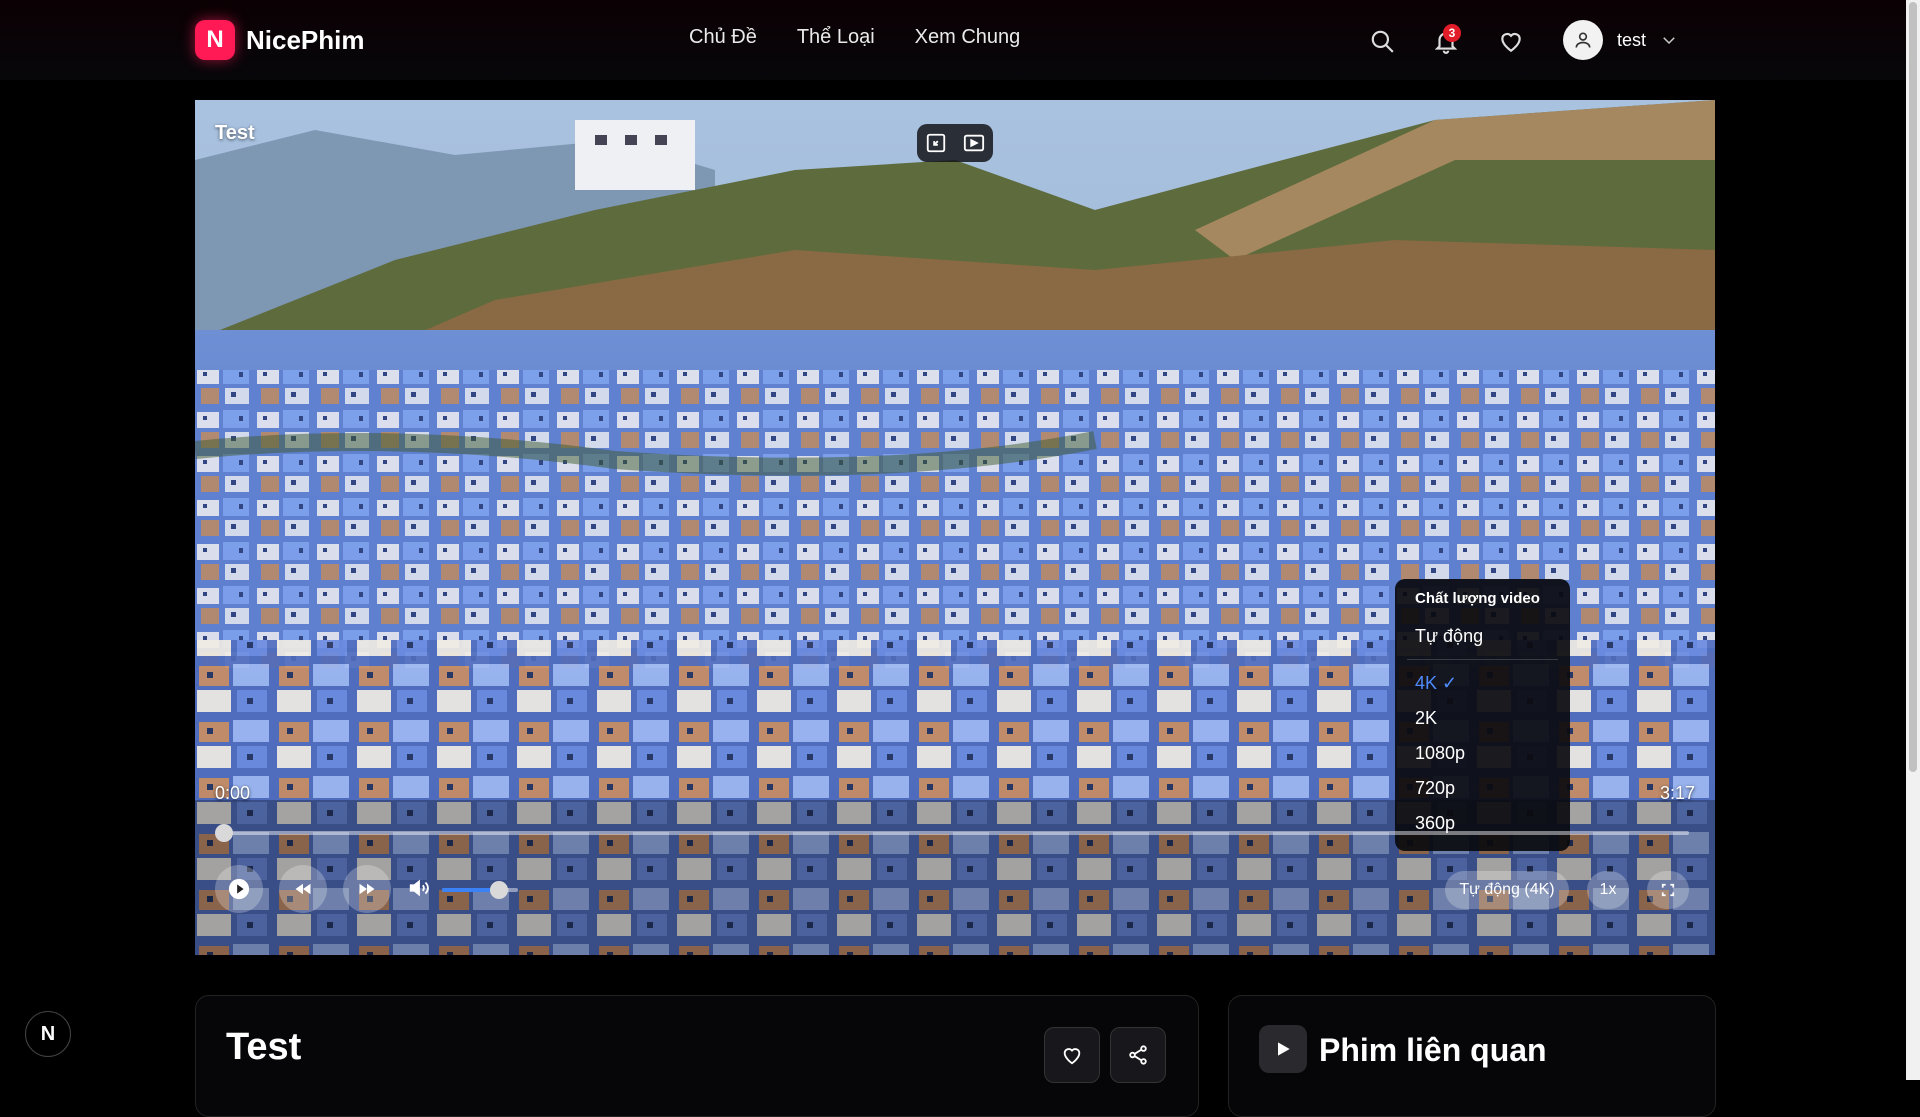  What do you see at coordinates (1426, 718) in the screenshot?
I see `quality-option-2k: 2K` at bounding box center [1426, 718].